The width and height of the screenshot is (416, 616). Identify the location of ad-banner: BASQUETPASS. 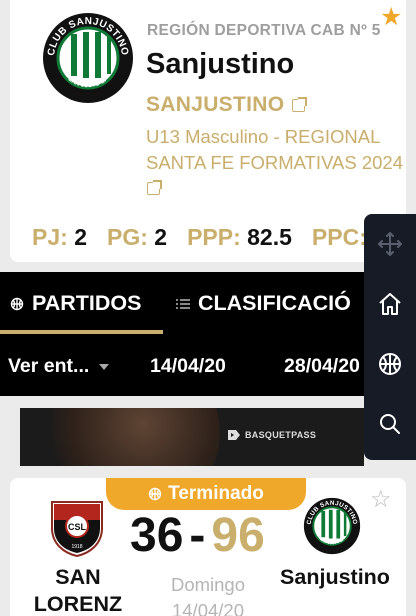
(192, 437).